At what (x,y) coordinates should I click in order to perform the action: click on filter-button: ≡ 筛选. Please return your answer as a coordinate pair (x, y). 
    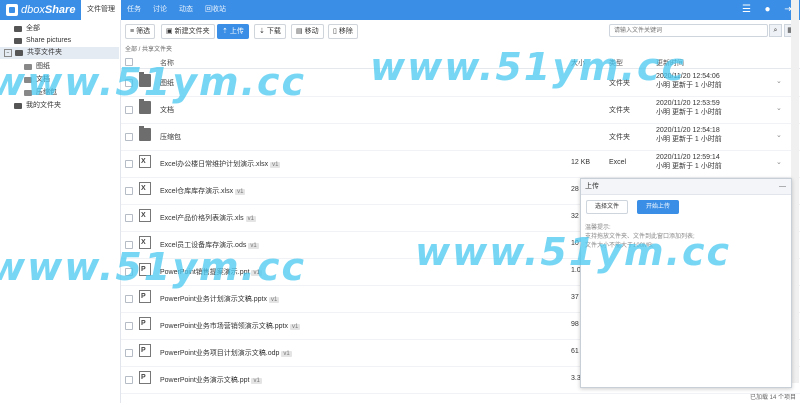
    Looking at the image, I should click on (140, 31).